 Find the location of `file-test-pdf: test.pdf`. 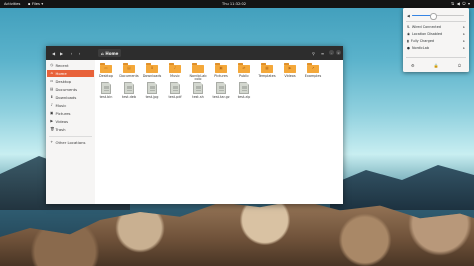

file-test-pdf: test.pdf is located at coordinates (175, 90).